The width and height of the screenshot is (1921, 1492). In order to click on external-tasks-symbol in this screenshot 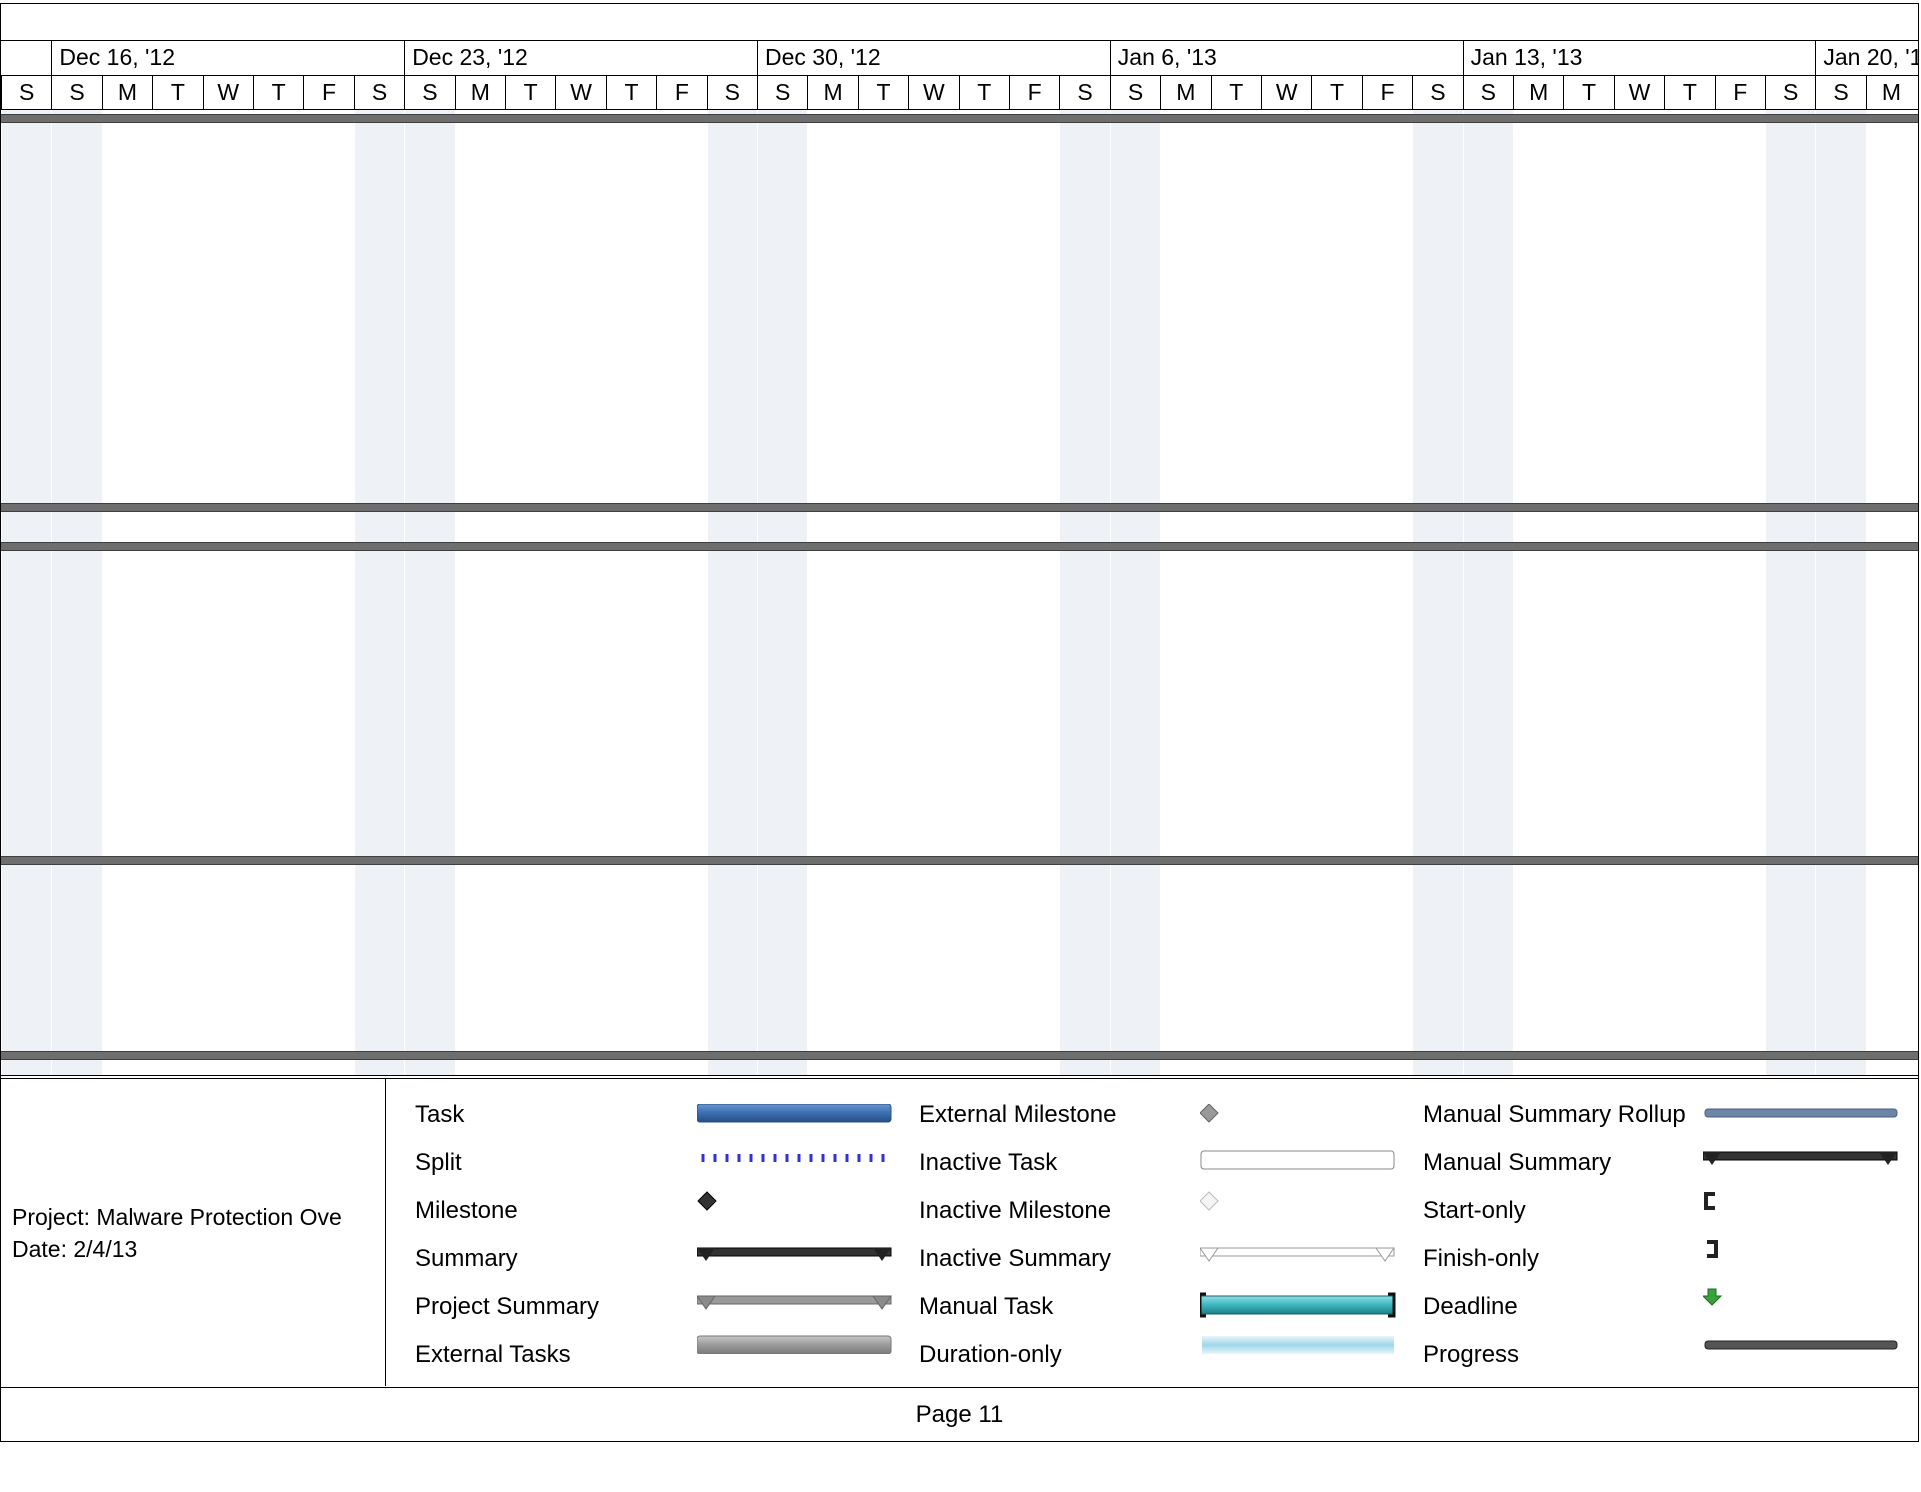, I will do `click(794, 1344)`.